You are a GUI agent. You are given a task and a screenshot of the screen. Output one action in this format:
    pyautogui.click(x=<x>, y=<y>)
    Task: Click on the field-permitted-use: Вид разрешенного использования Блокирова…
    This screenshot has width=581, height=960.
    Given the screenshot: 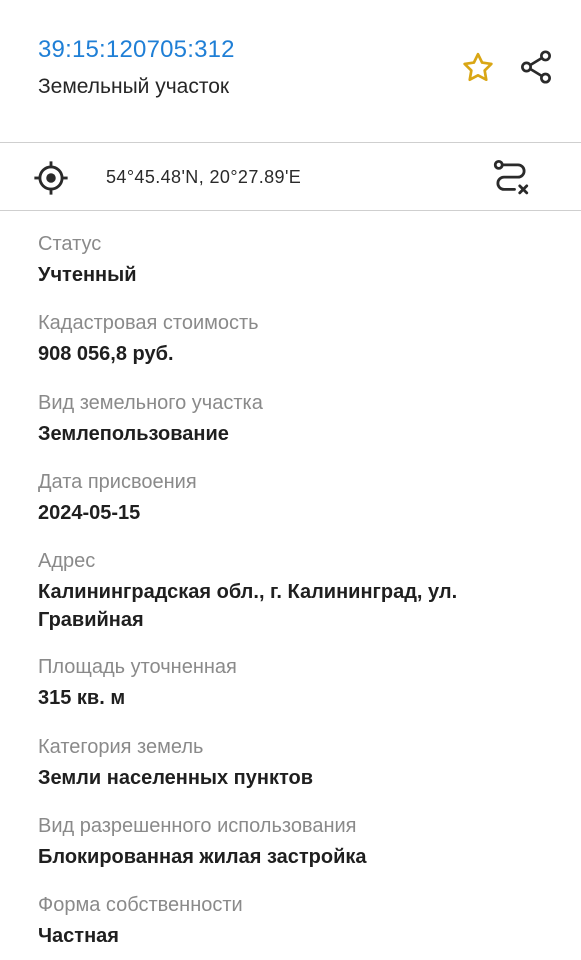 What is the action you would take?
    pyautogui.click(x=298, y=841)
    